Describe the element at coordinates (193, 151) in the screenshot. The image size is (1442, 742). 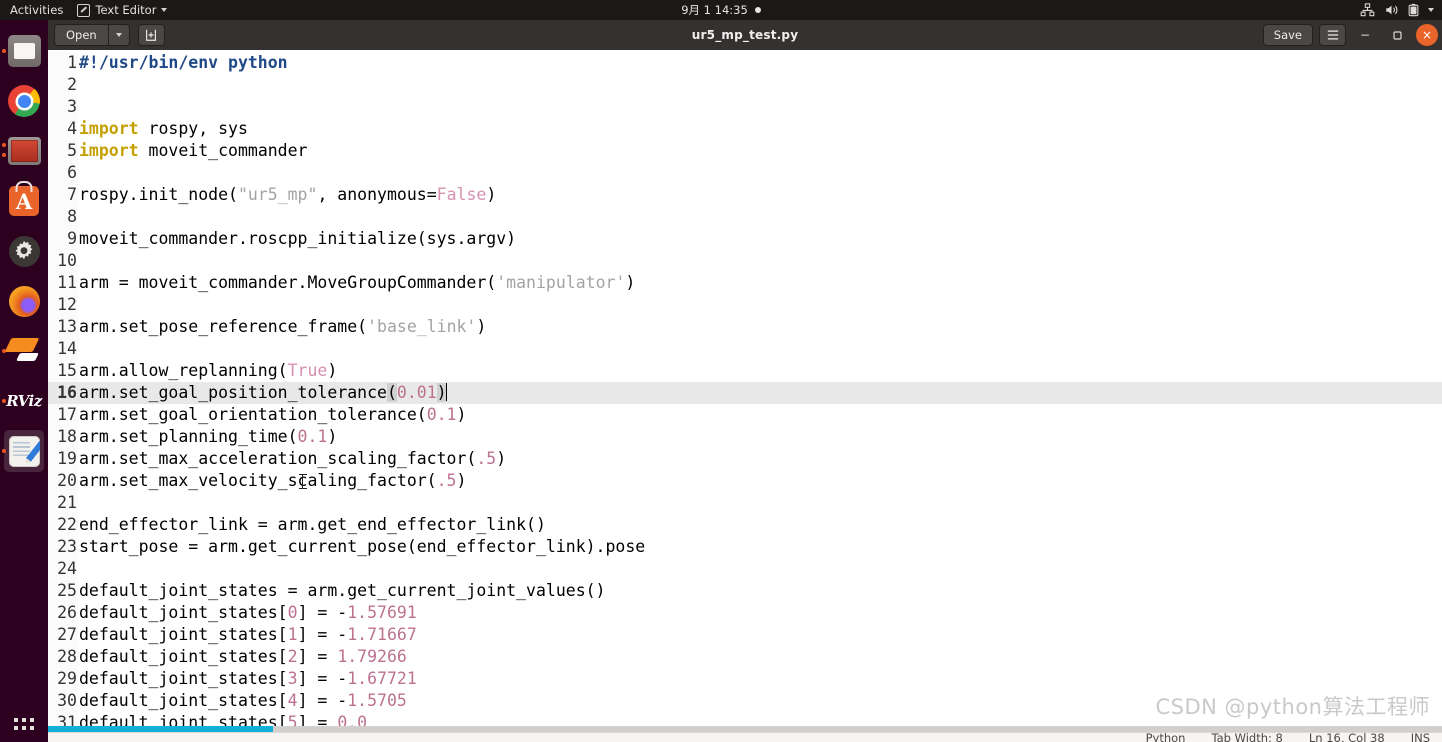
I see `line-source: import moveit_commander` at that location.